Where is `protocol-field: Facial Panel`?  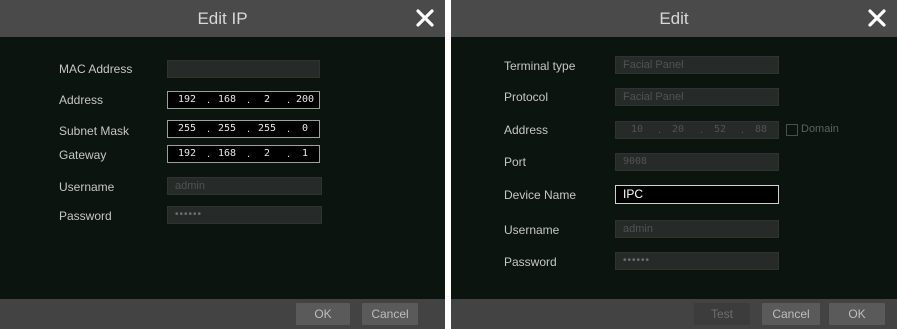
protocol-field: Facial Panel is located at coordinates (697, 97).